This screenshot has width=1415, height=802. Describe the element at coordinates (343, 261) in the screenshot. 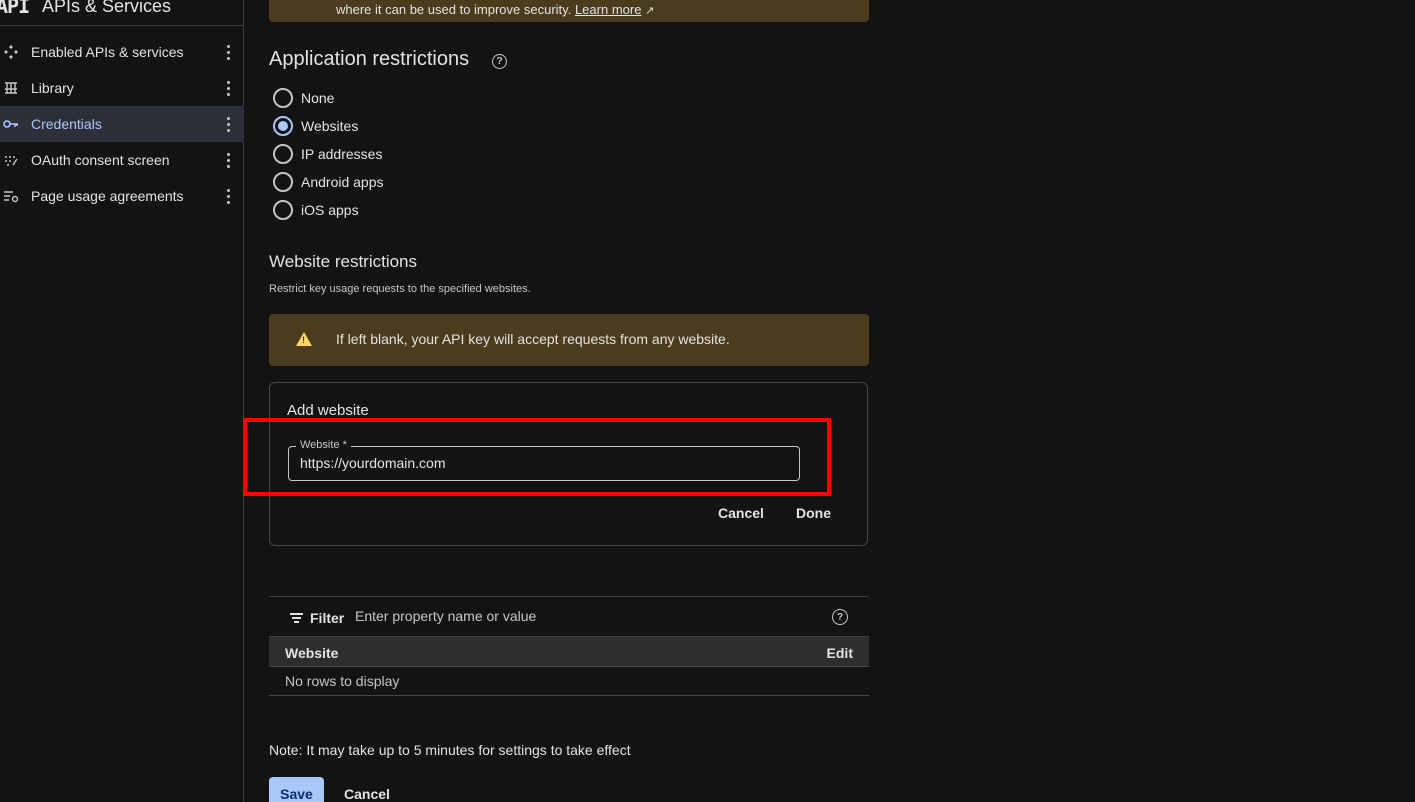

I see `website-restrictions-heading: Website restrictions` at that location.